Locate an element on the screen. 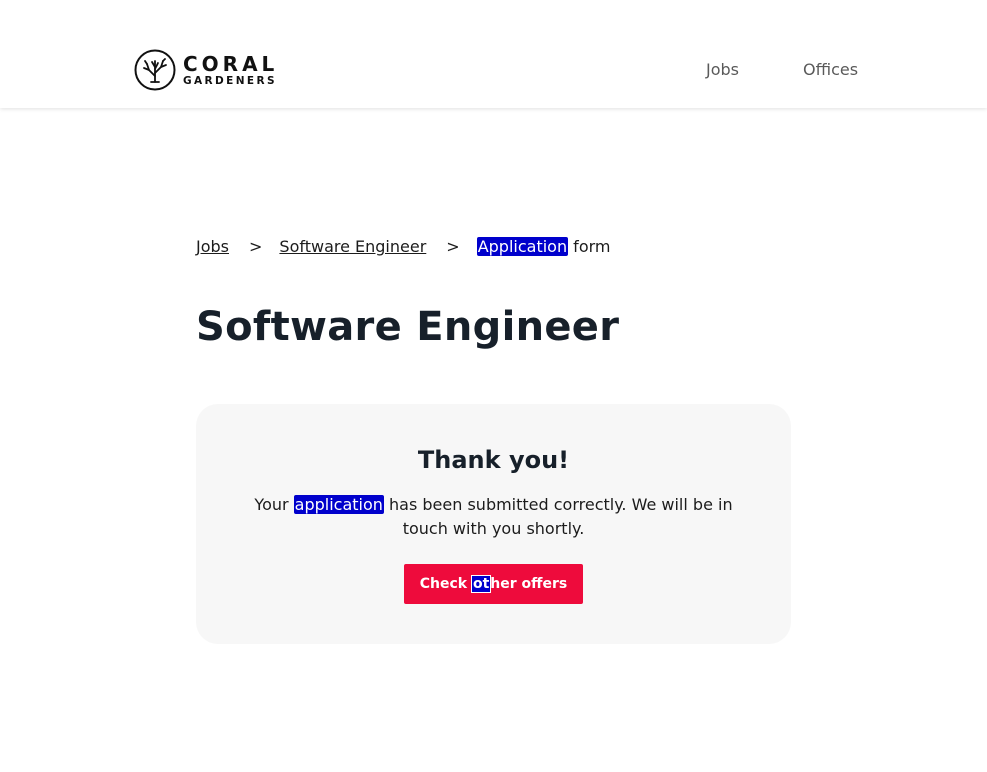 The width and height of the screenshot is (987, 772). message-prefix: Your is located at coordinates (274, 504).